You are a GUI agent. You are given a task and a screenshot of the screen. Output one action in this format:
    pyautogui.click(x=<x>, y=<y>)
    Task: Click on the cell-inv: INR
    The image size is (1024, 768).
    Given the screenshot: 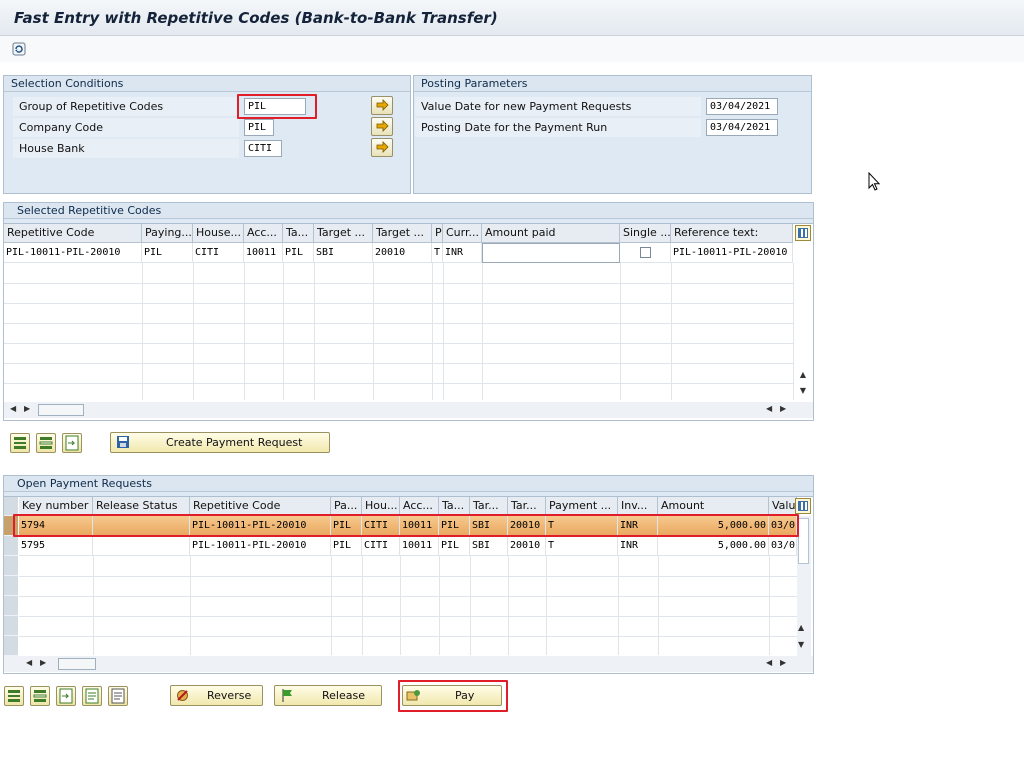 What is the action you would take?
    pyautogui.click(x=638, y=546)
    